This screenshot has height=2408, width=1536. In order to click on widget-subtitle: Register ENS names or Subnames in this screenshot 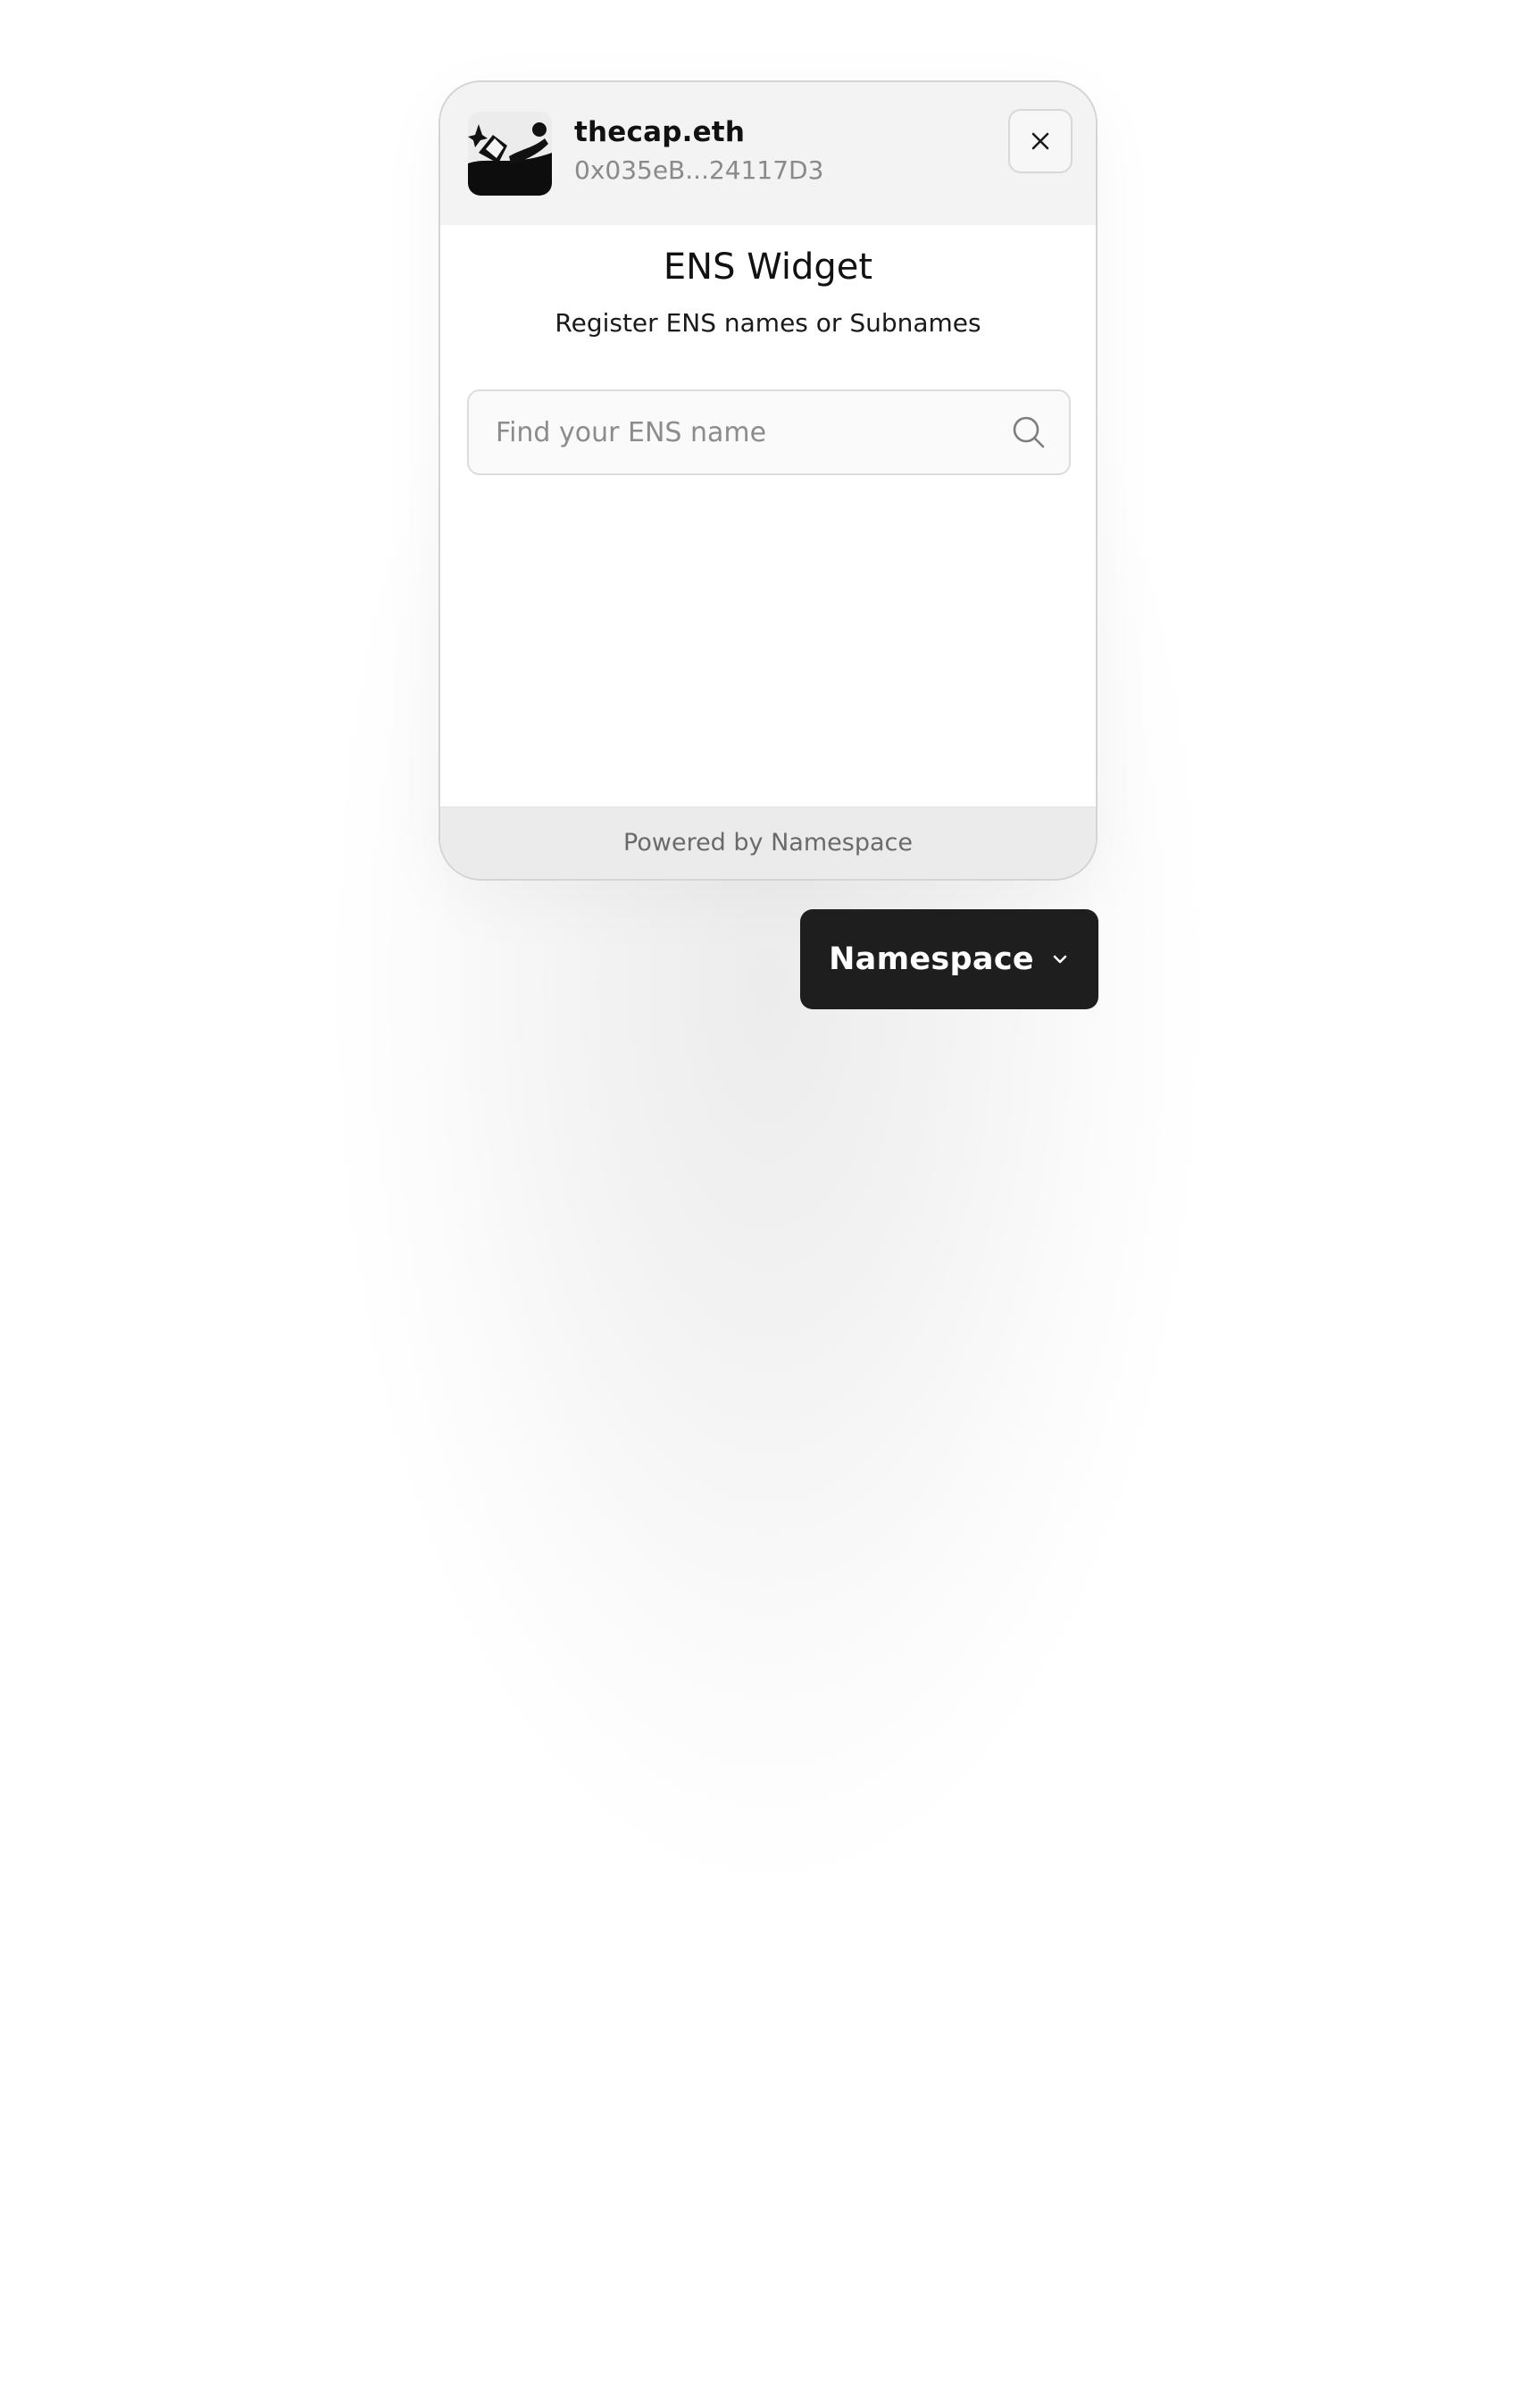, I will do `click(768, 323)`.